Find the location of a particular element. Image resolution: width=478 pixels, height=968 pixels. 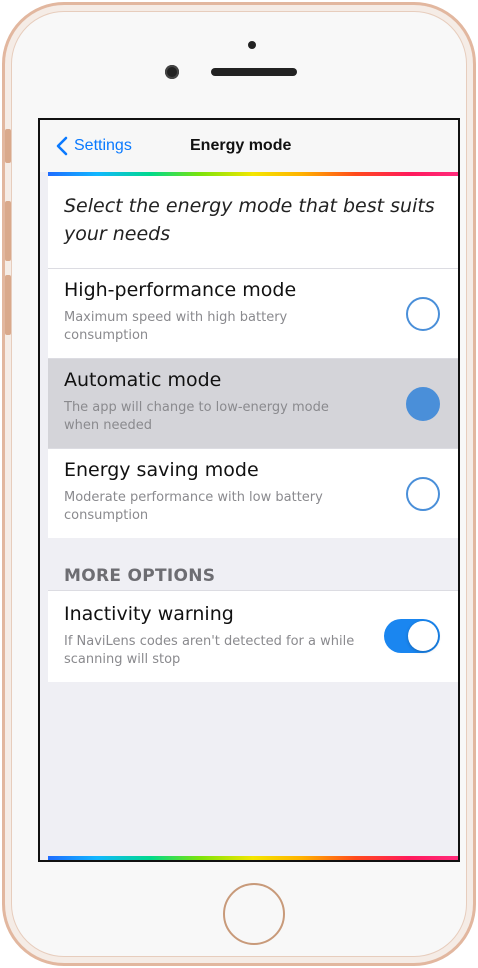

toggle-knob is located at coordinates (423, 636).